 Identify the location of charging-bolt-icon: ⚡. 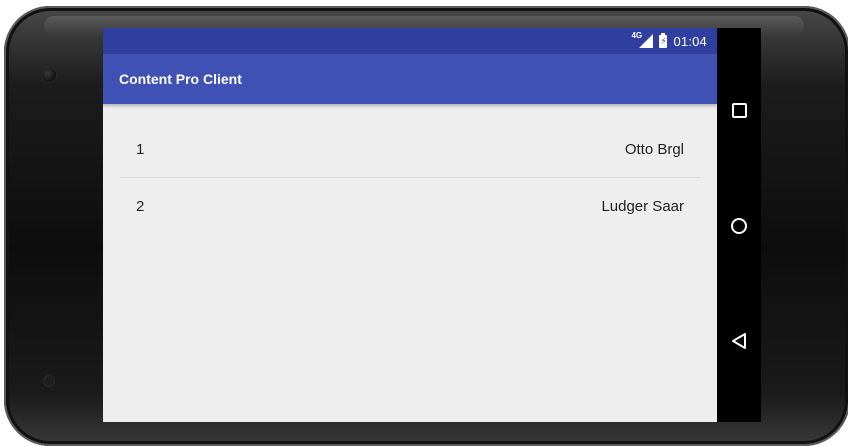
(663, 40).